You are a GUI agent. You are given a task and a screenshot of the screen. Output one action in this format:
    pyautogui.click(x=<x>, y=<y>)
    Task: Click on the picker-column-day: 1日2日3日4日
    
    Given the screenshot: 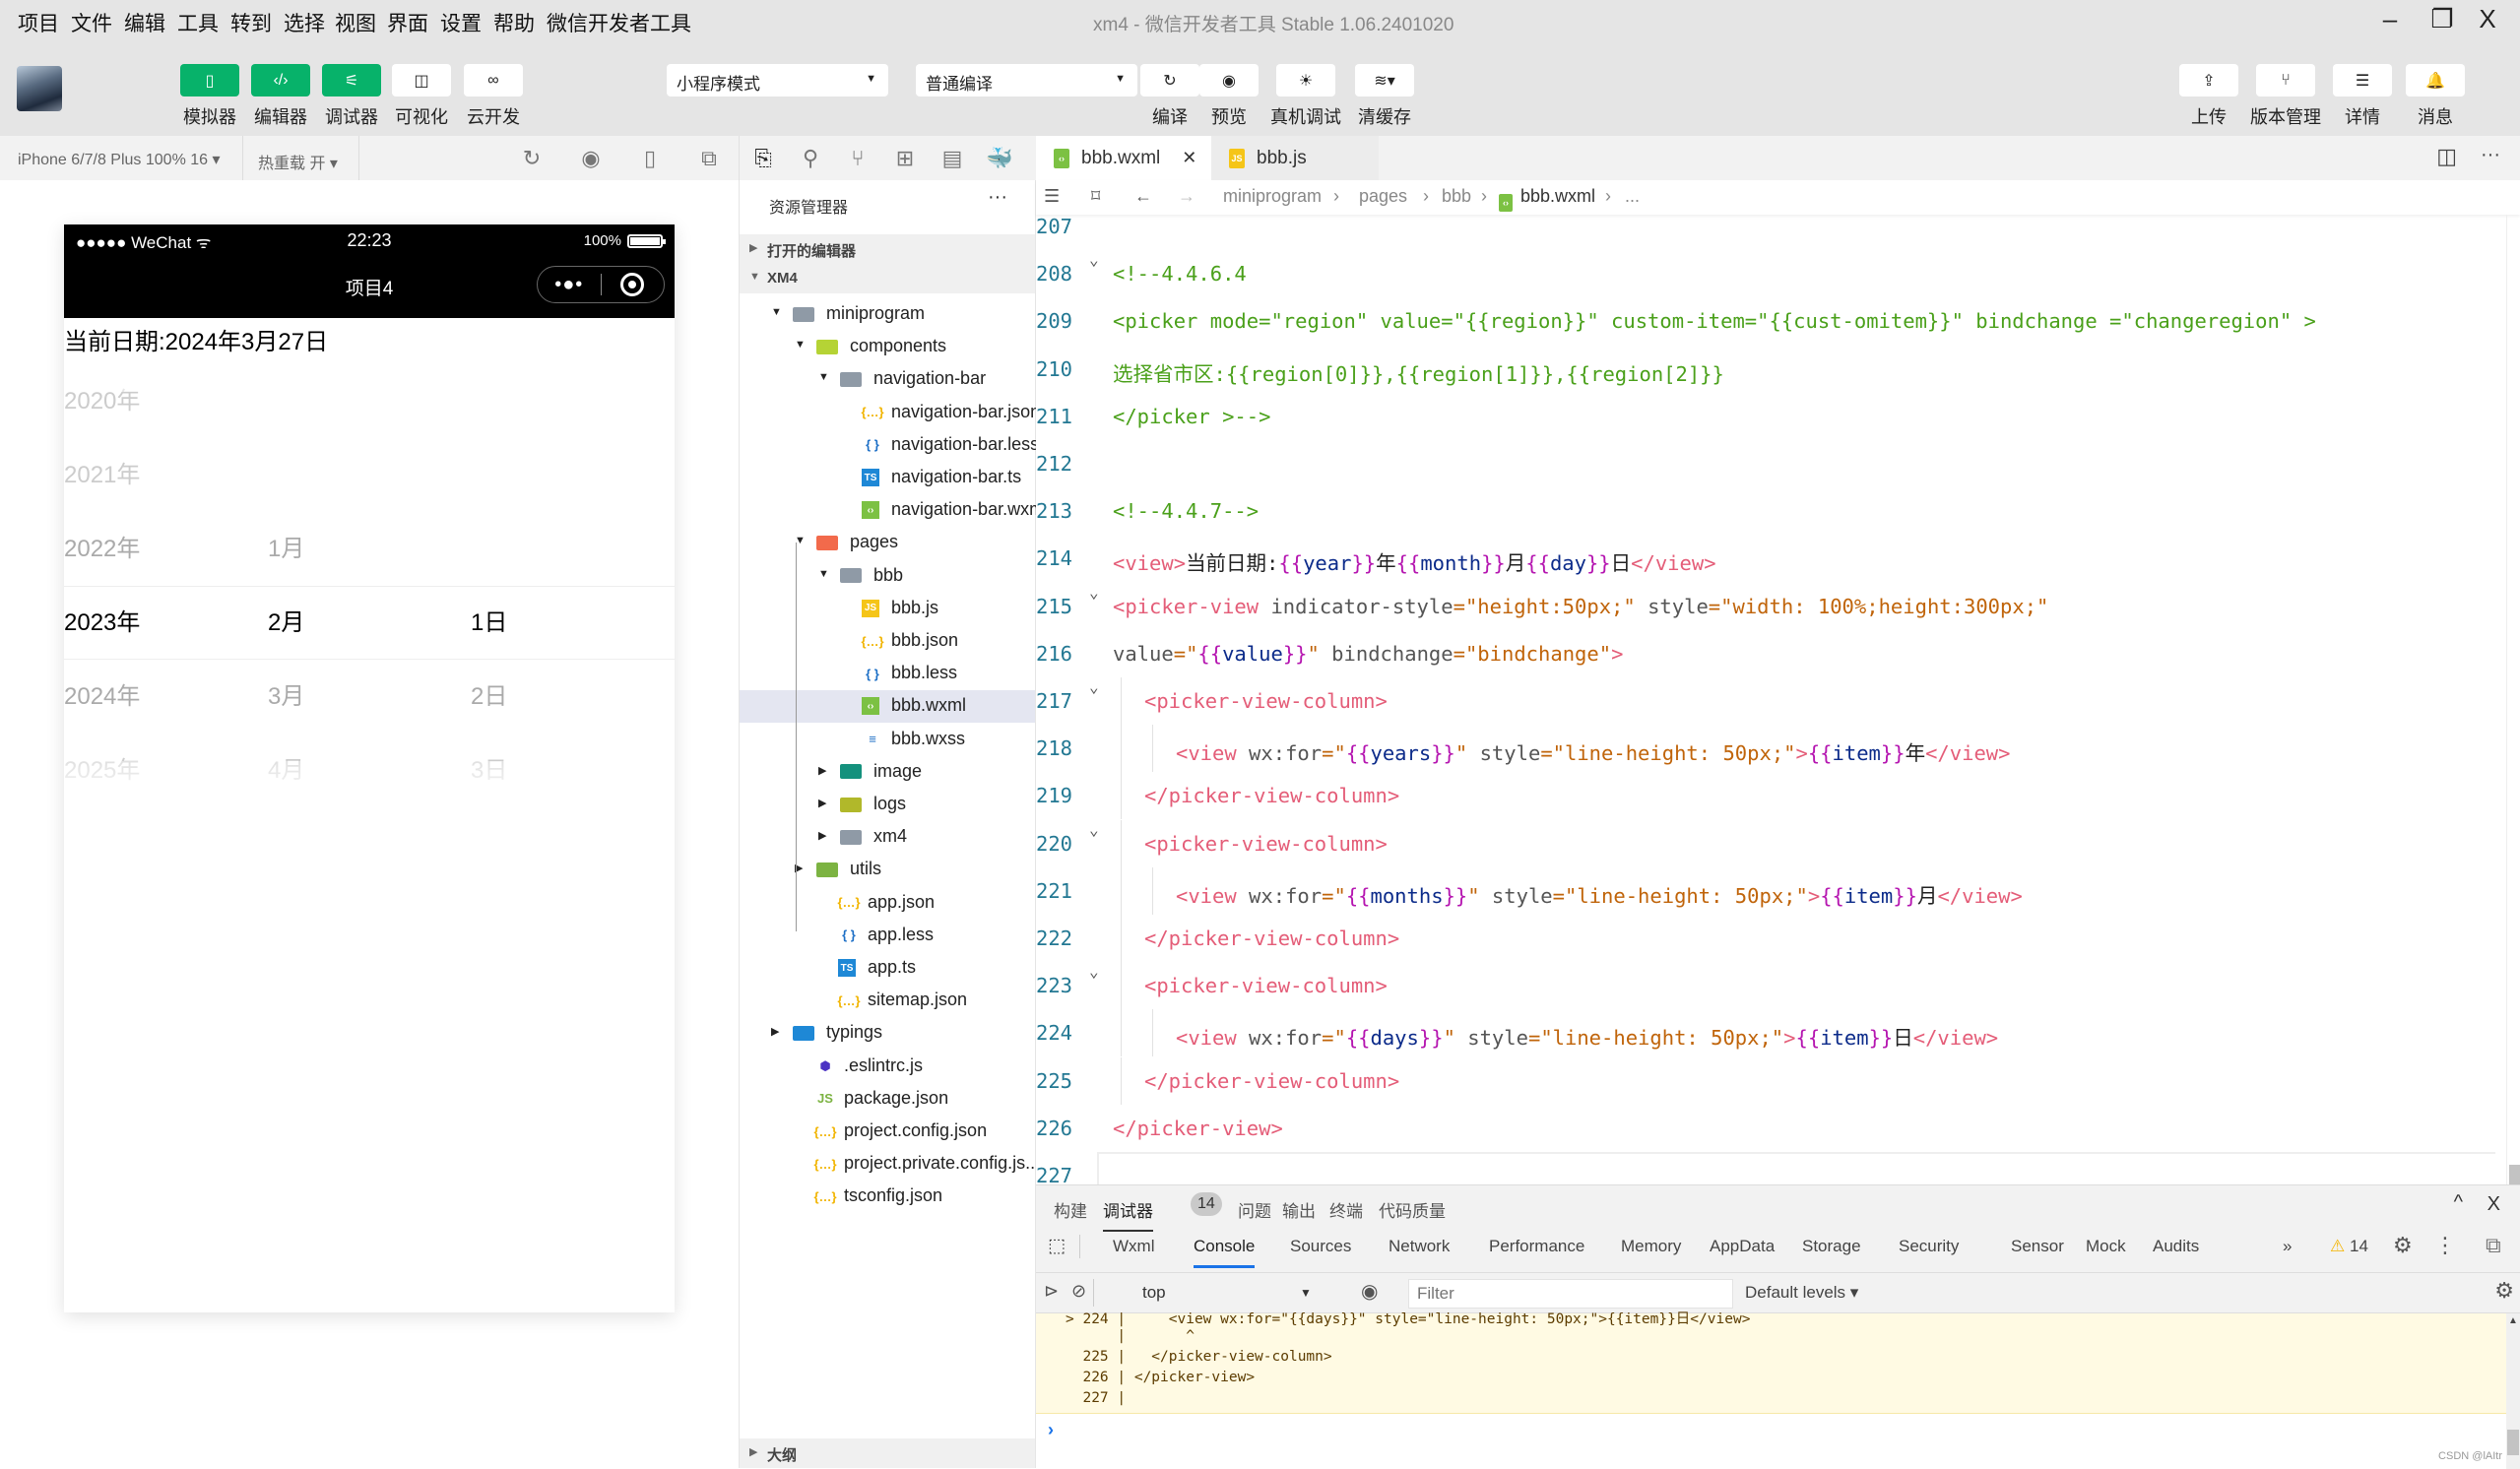 What is the action you would take?
    pyautogui.click(x=569, y=569)
    